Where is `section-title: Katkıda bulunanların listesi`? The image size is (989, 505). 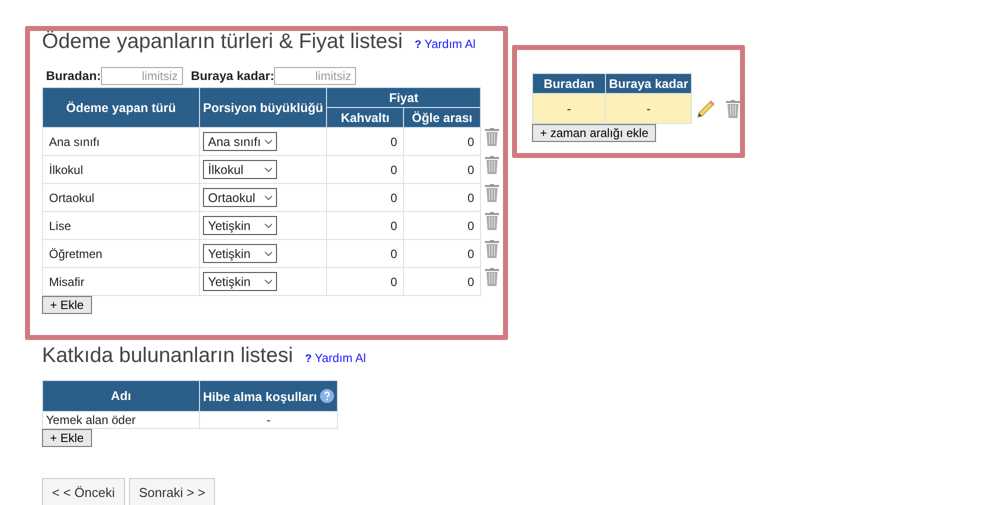 section-title: Katkıda bulunanların listesi is located at coordinates (167, 356).